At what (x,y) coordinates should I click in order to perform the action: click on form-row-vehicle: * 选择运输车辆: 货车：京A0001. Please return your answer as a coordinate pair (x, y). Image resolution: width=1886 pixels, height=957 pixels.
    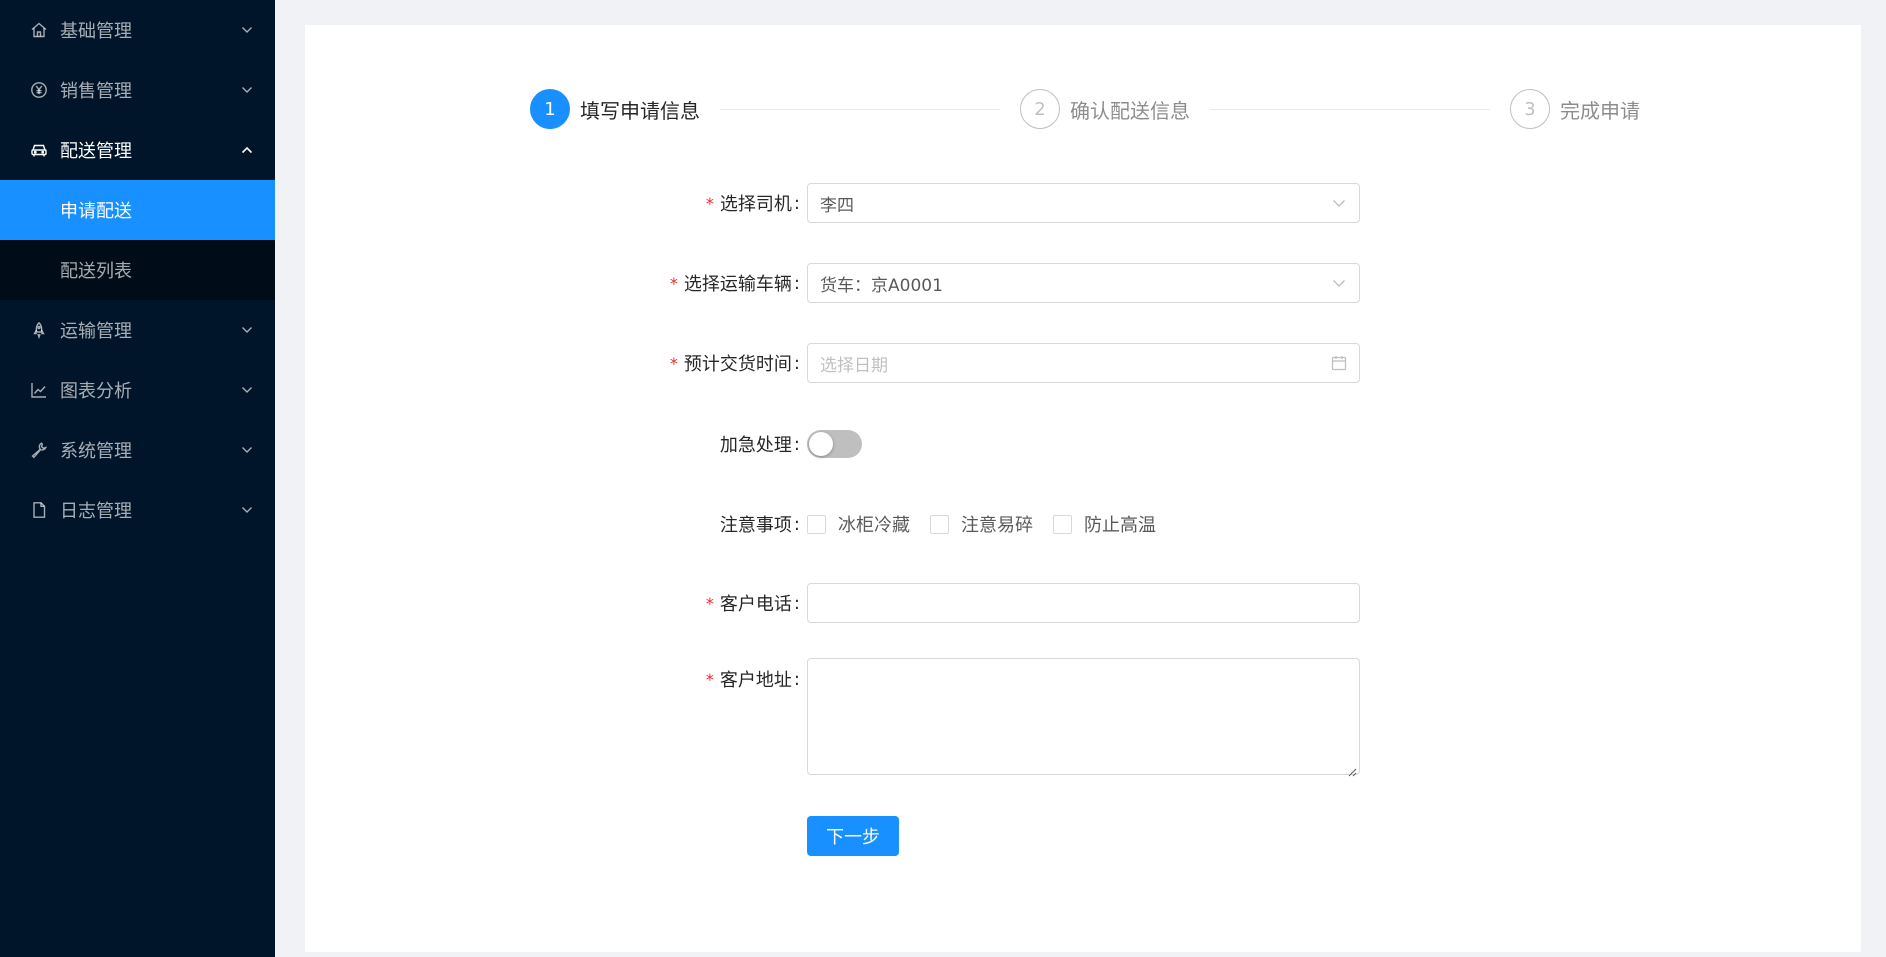
    Looking at the image, I should click on (1083, 283).